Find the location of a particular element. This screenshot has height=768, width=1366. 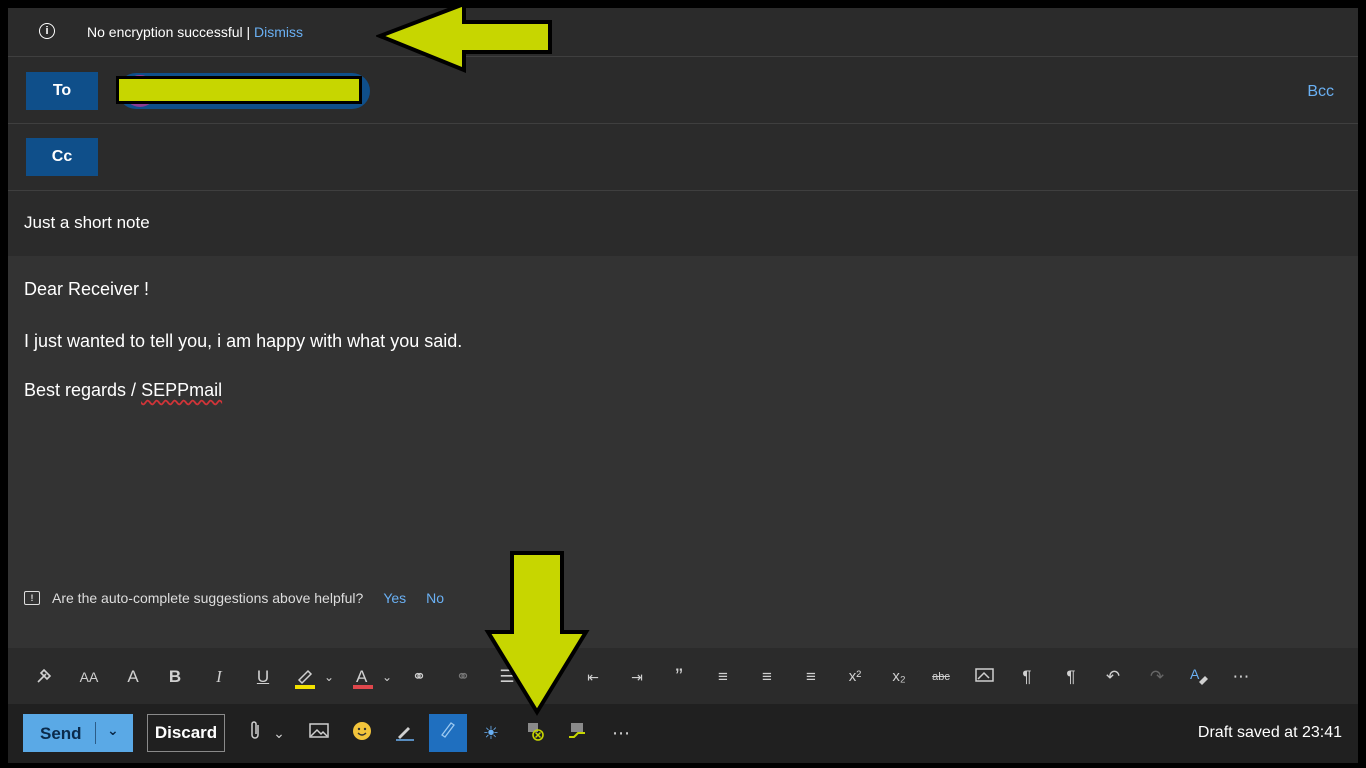

font-size-icon: AA is located at coordinates (89, 677).